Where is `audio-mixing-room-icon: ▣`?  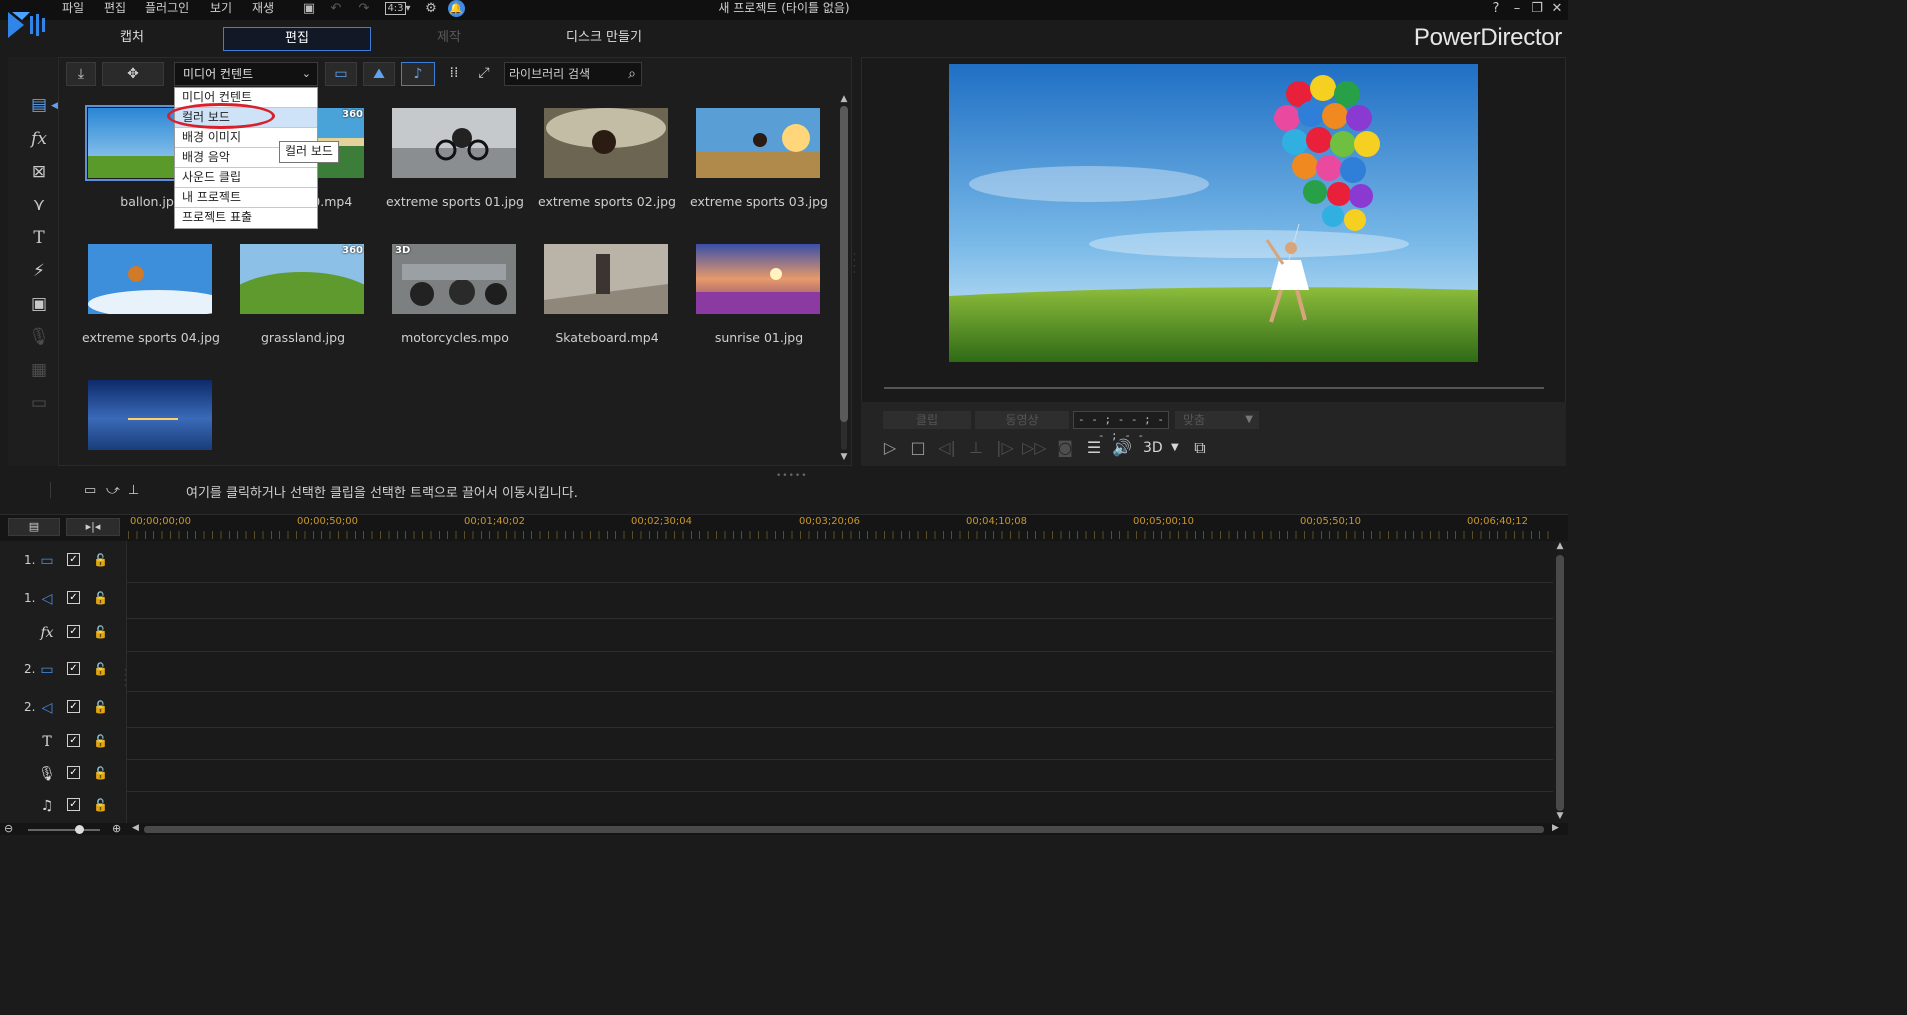
audio-mixing-room-icon: ▣ is located at coordinates (39, 304).